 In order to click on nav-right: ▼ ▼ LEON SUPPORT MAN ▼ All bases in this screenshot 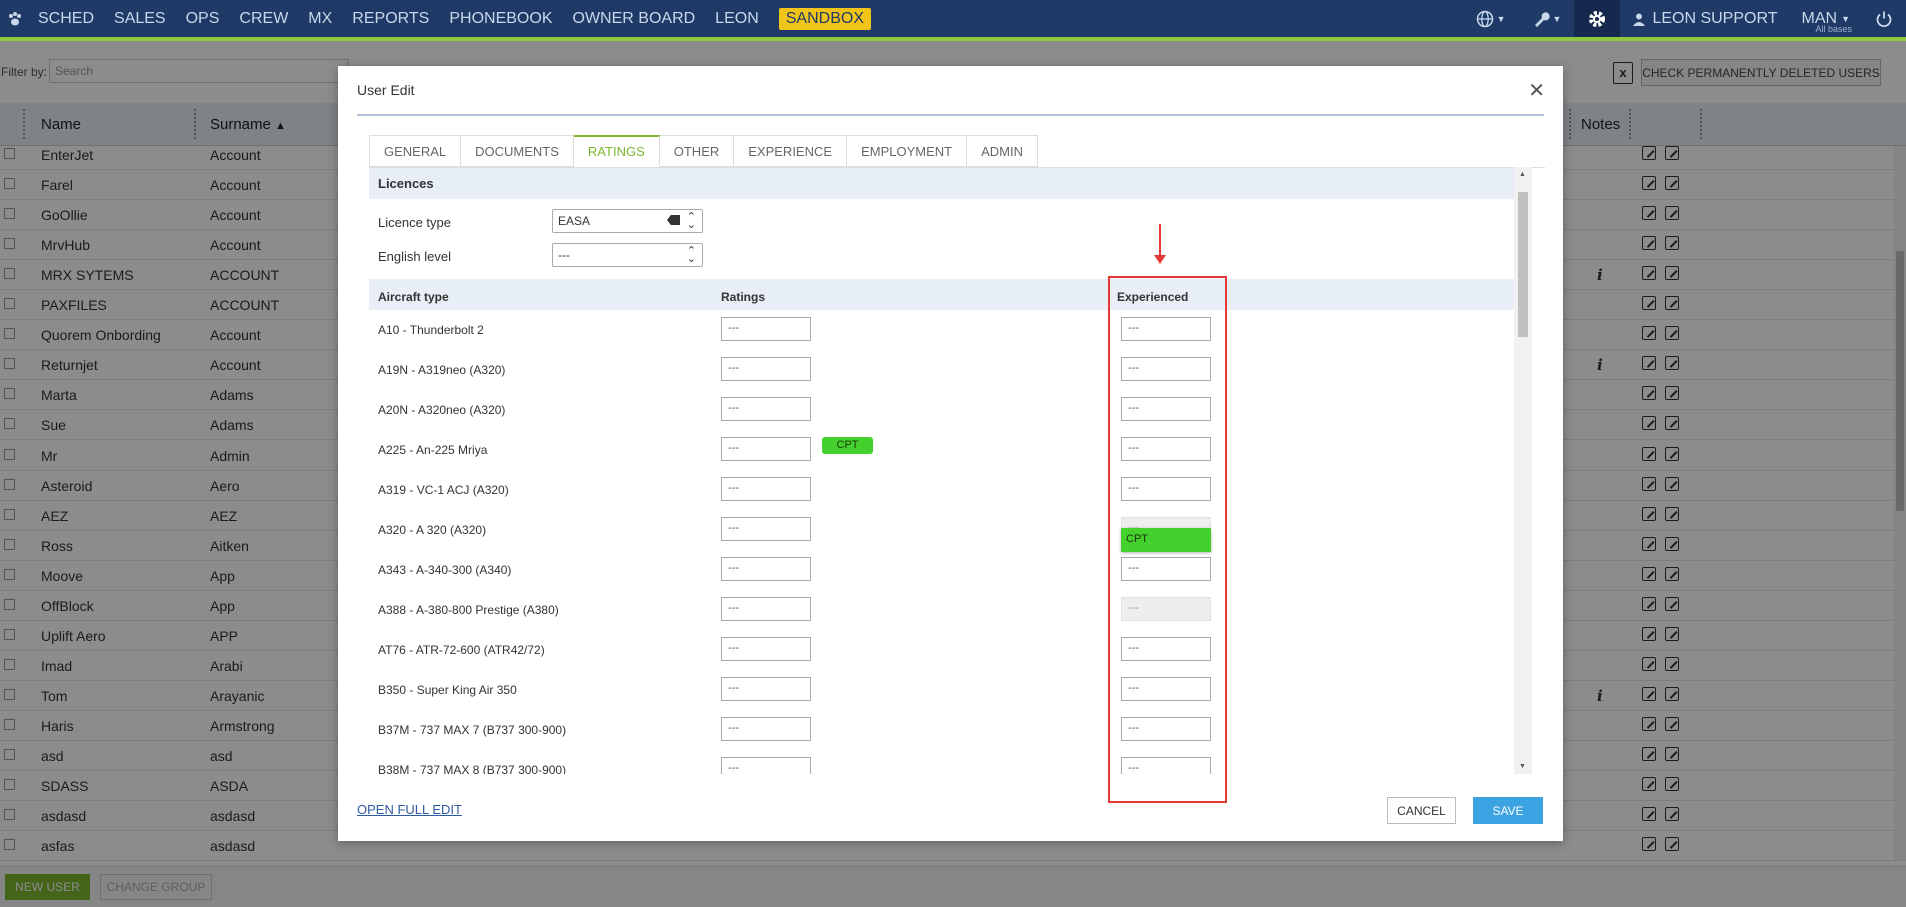, I will do `click(1684, 18)`.